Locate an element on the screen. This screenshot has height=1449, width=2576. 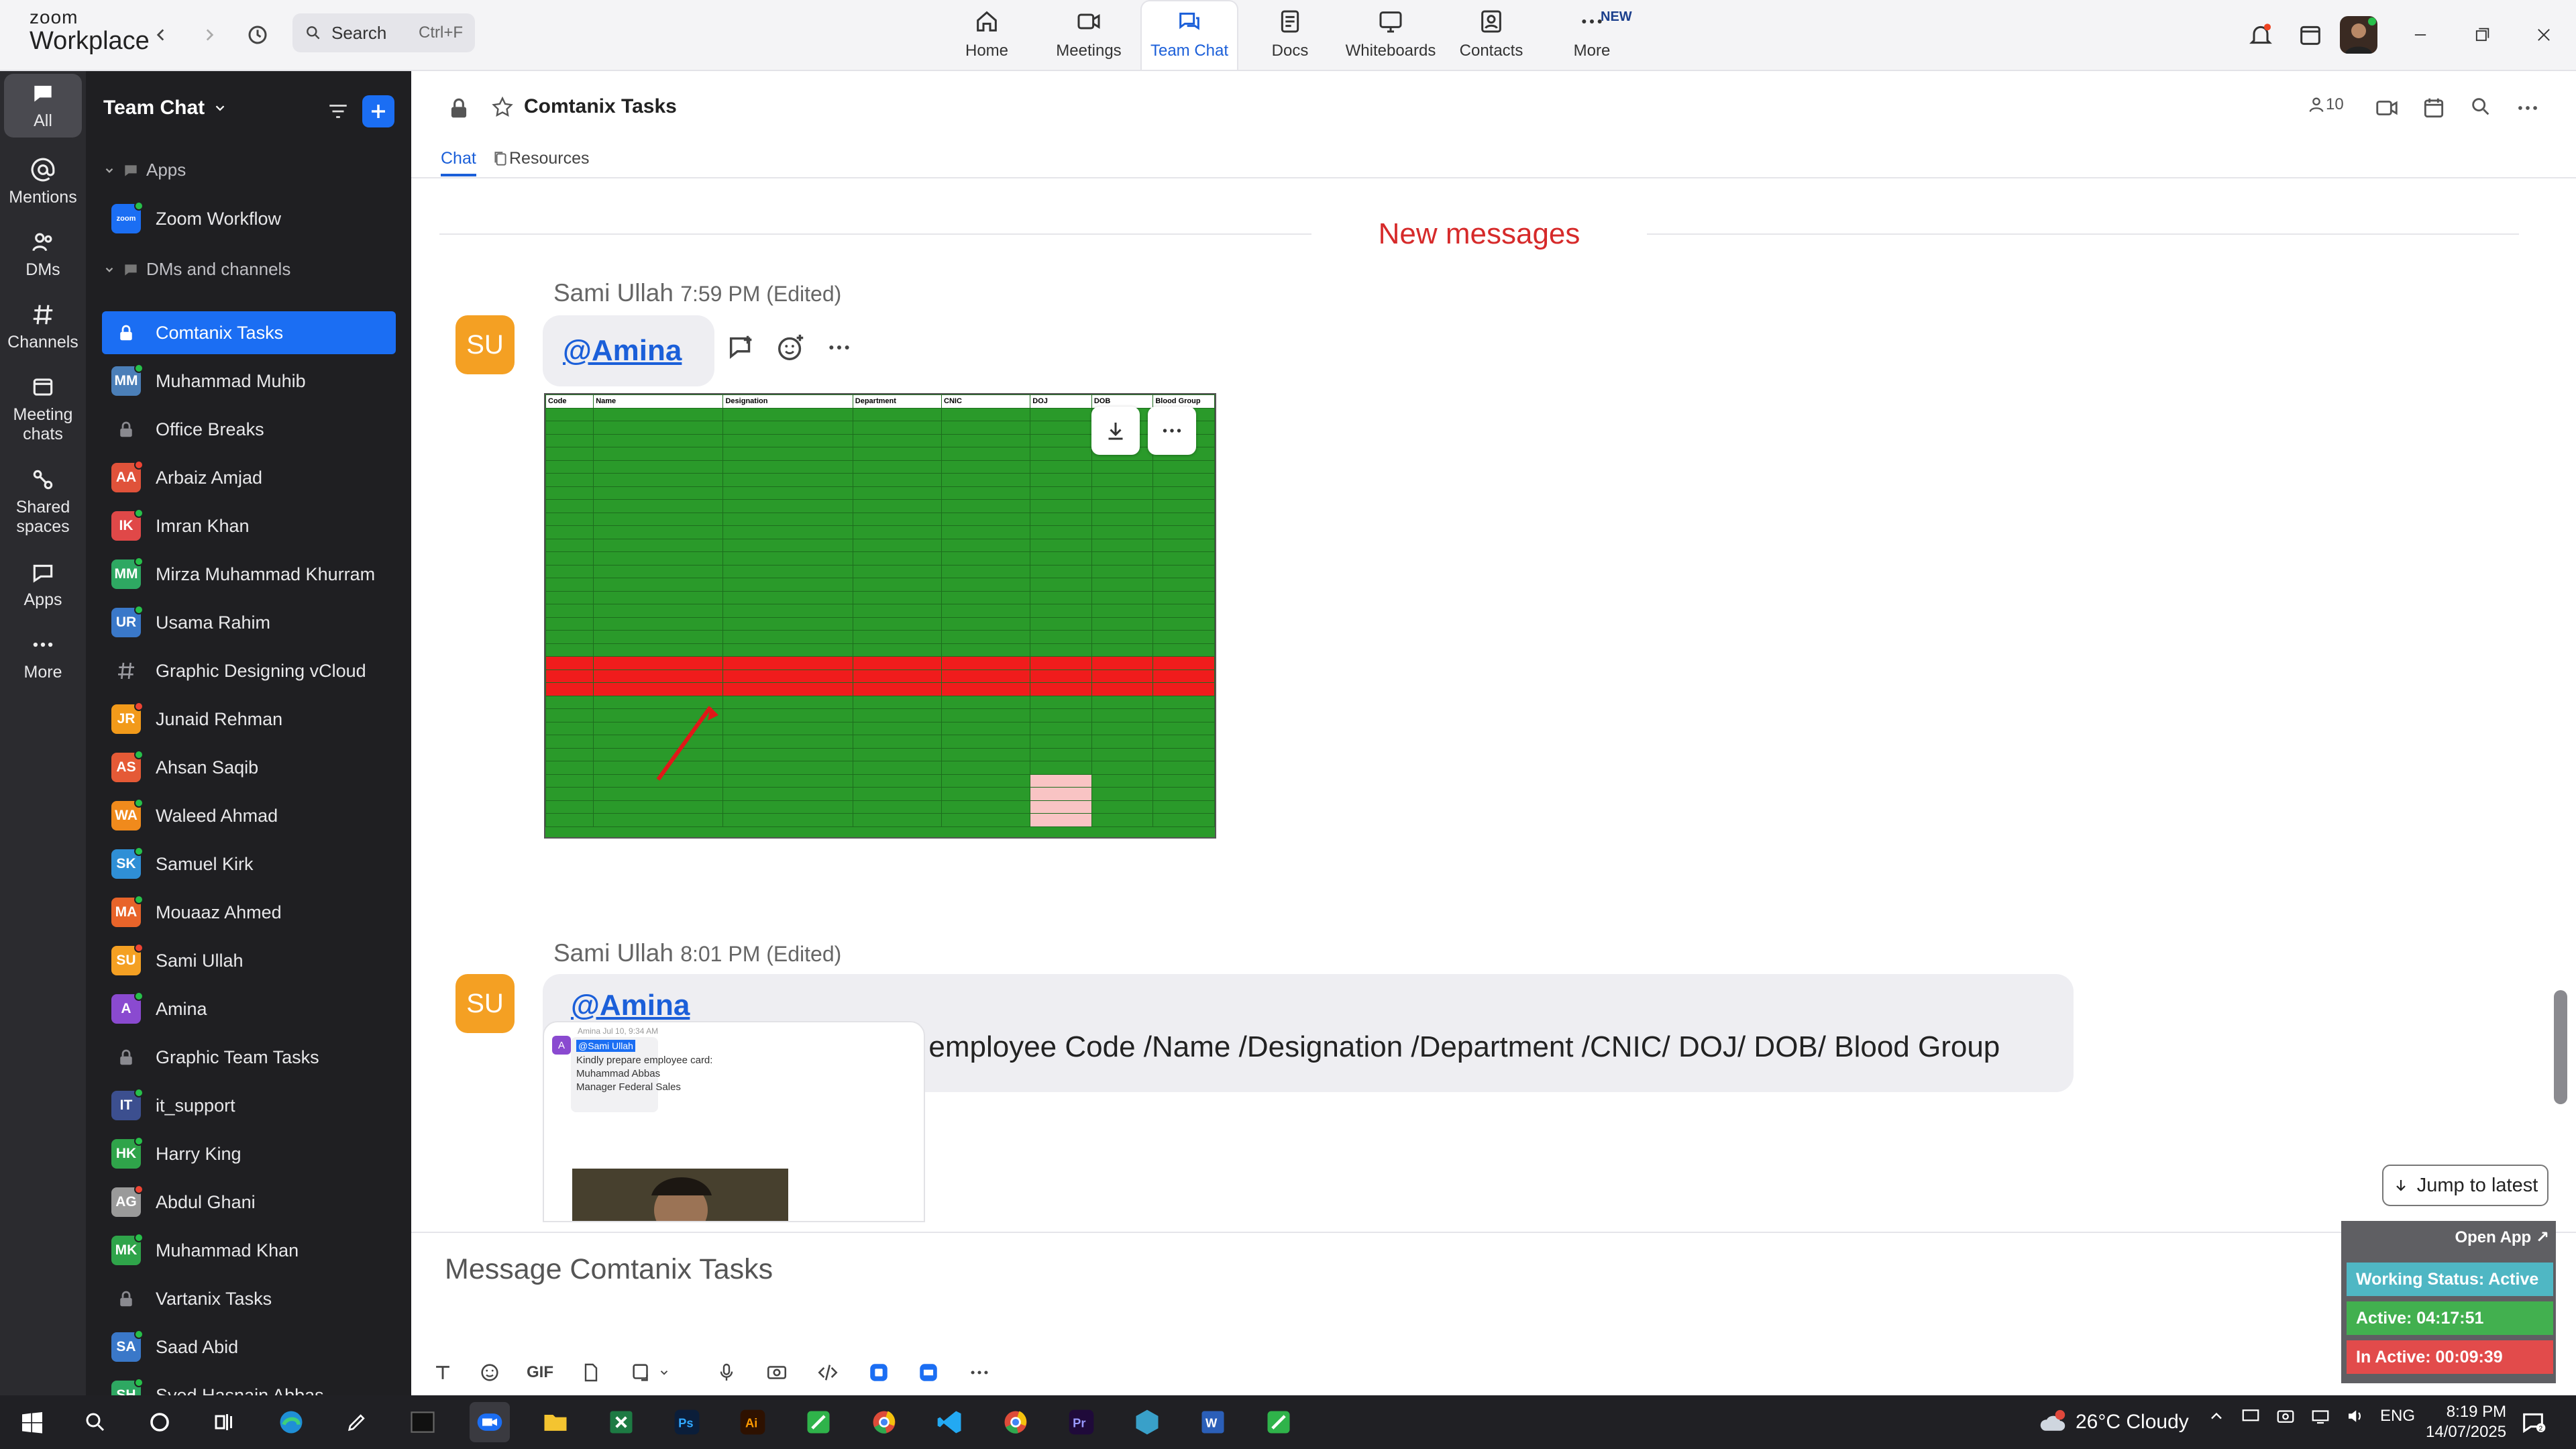
sidebar-item-amina: A Amina is located at coordinates (249, 1008).